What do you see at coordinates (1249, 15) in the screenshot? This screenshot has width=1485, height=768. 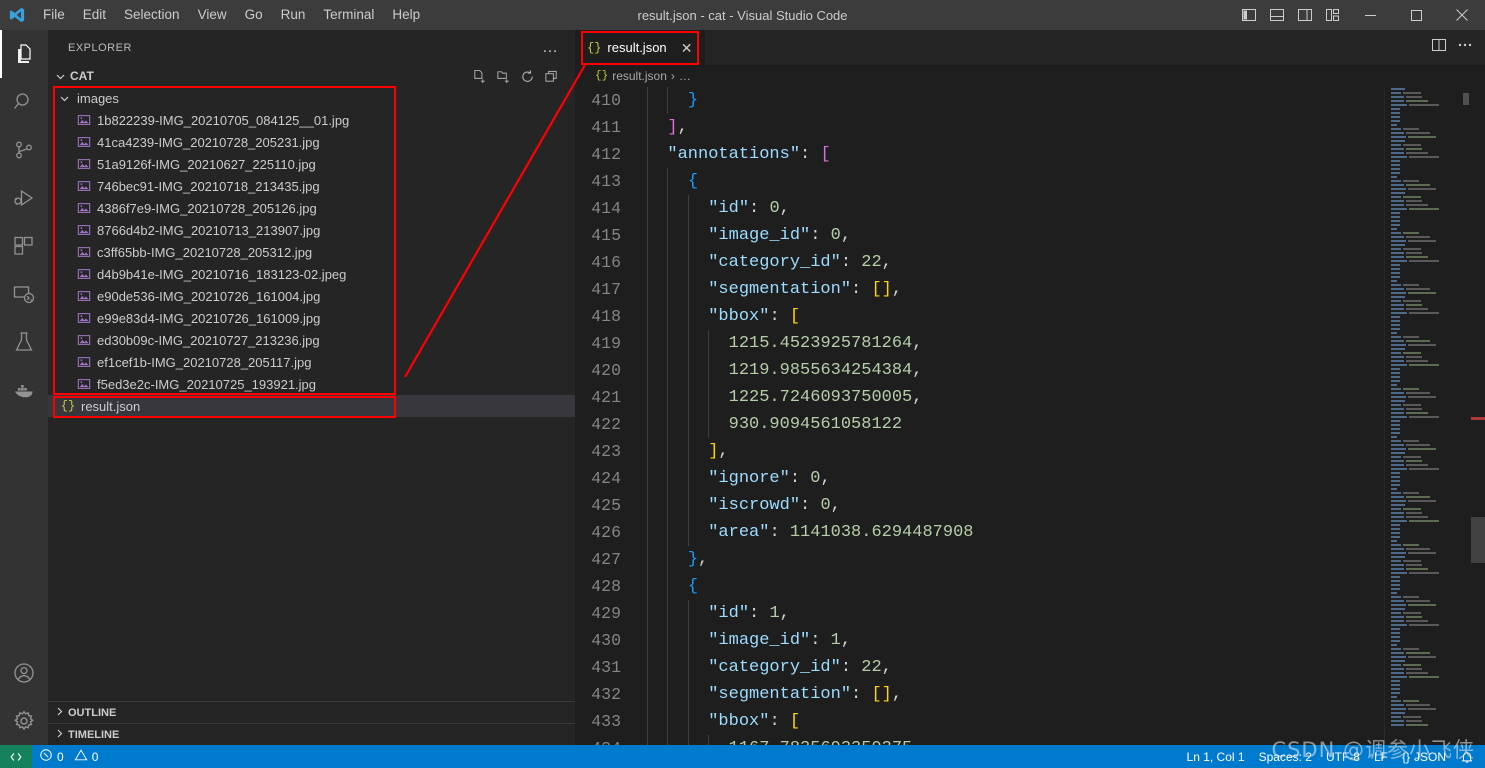 I see `toggle-primary-sidebar-icon` at bounding box center [1249, 15].